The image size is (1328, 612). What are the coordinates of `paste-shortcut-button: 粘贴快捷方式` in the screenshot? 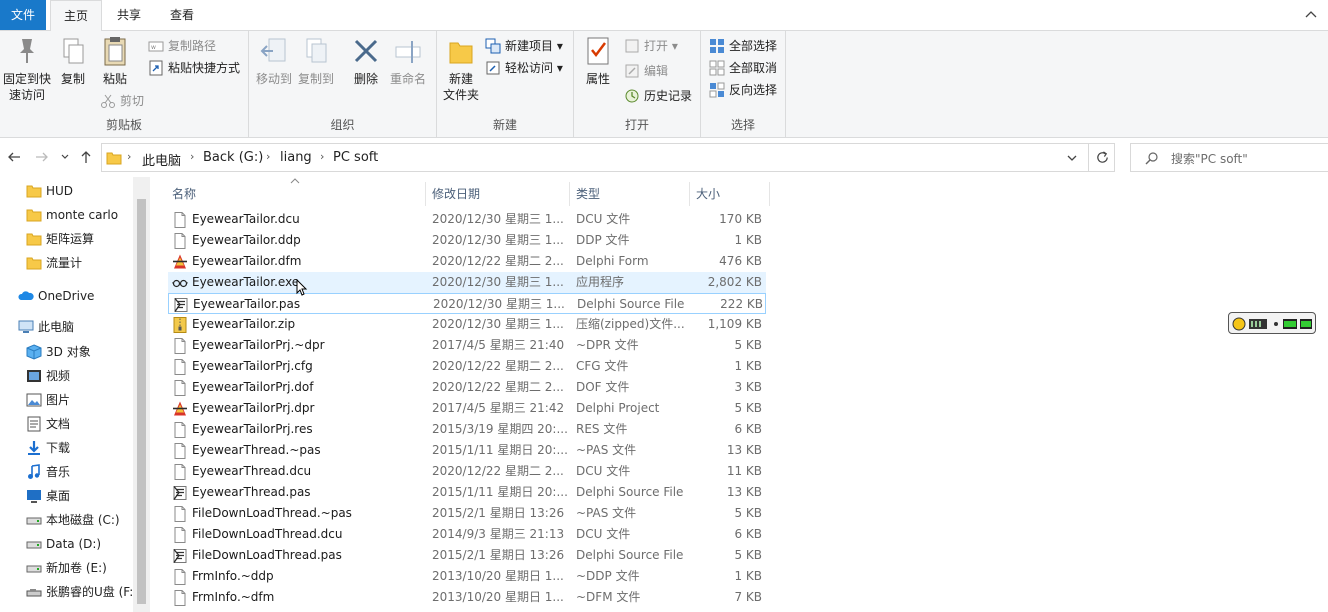 It's located at (194, 68).